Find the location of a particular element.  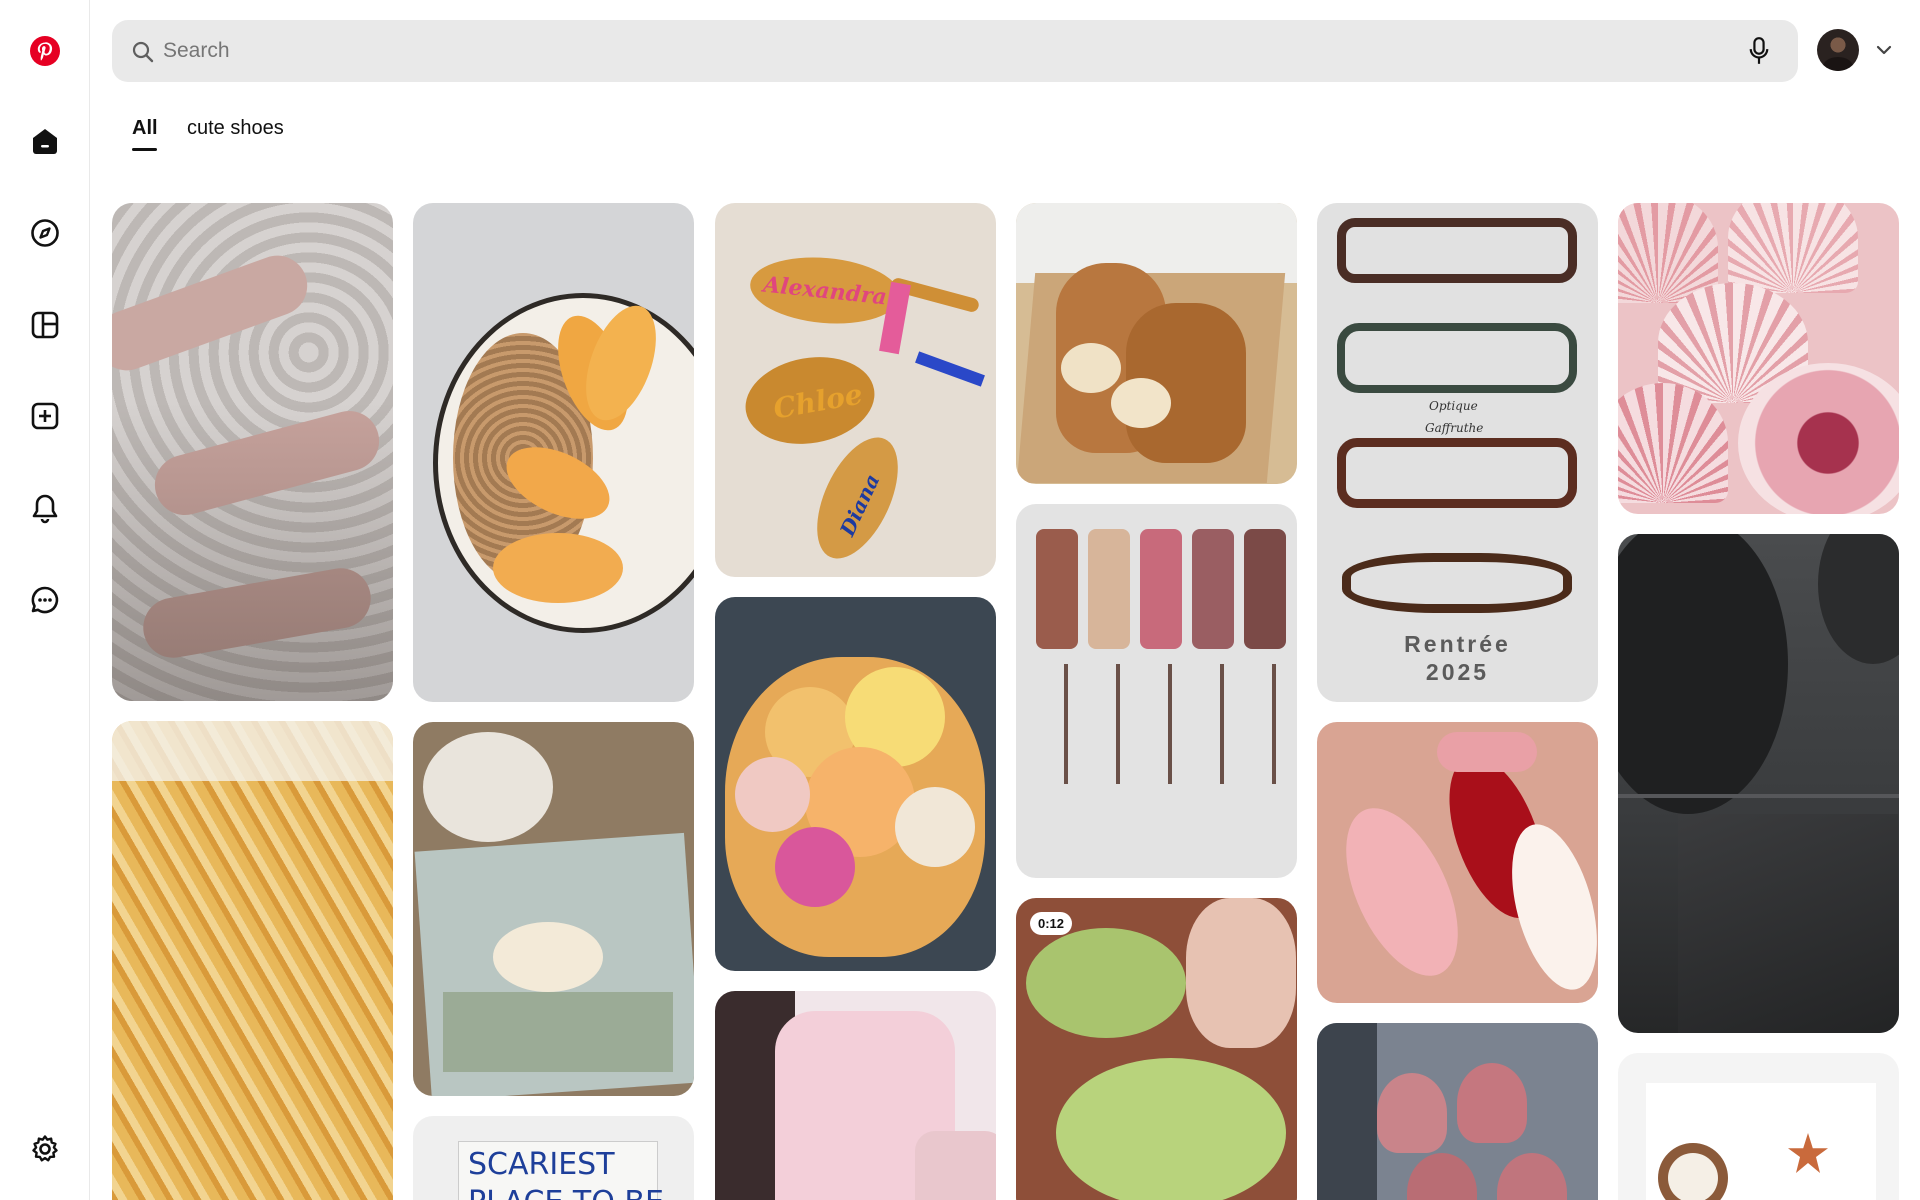

pin-rainy-night is located at coordinates (1758, 783).